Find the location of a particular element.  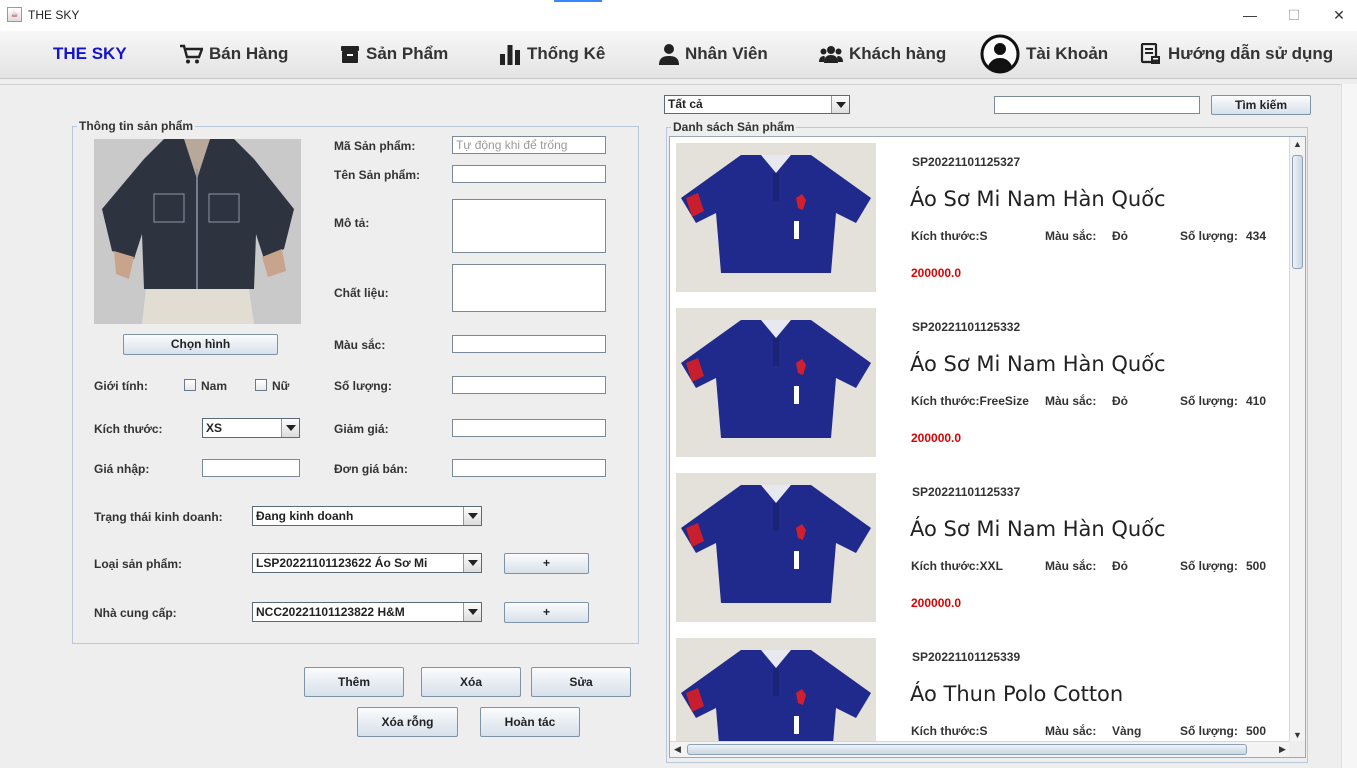

product-id-field: Tự động khi để trống is located at coordinates (529, 145).